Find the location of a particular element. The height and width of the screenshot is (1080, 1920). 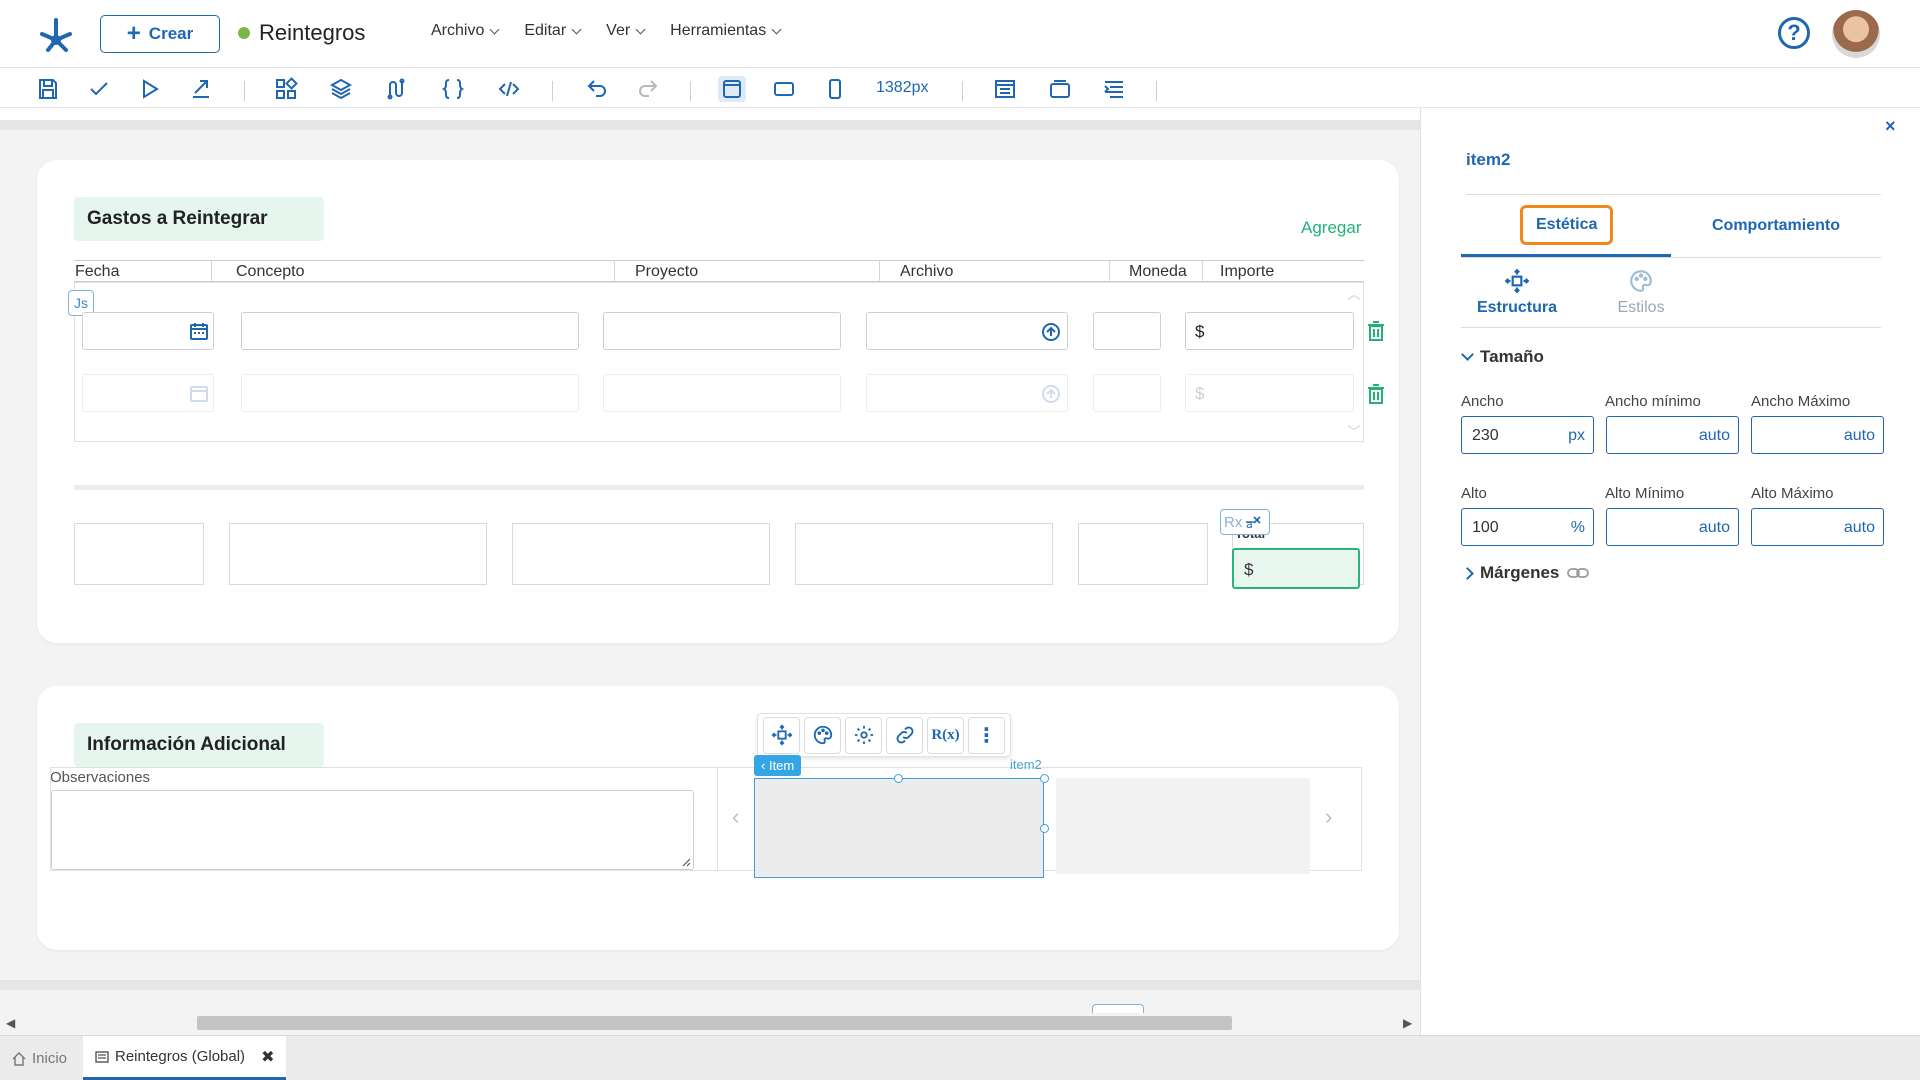

check-icon is located at coordinates (99, 89).